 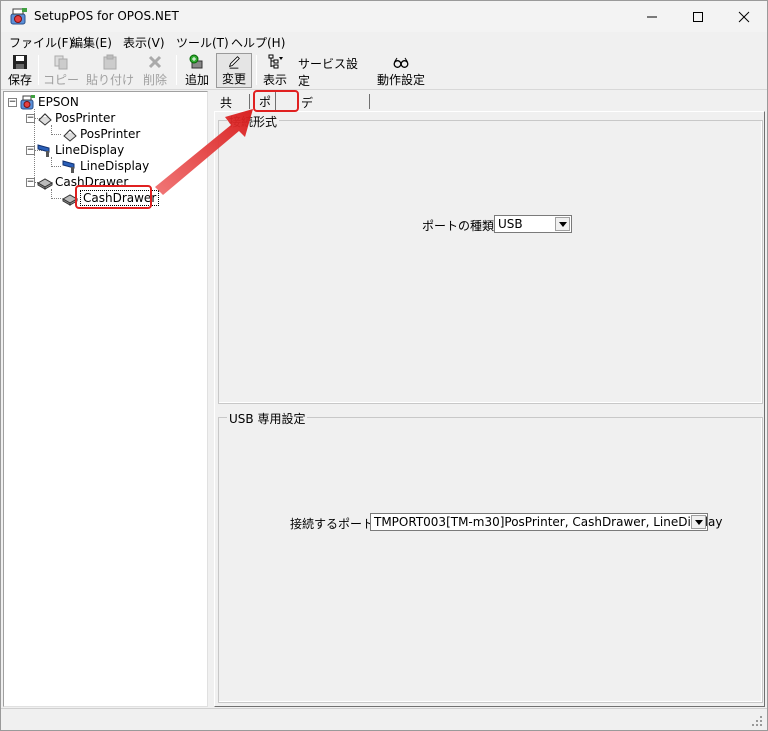 I want to click on port-type-label: ポートの種類, so click(x=458, y=226).